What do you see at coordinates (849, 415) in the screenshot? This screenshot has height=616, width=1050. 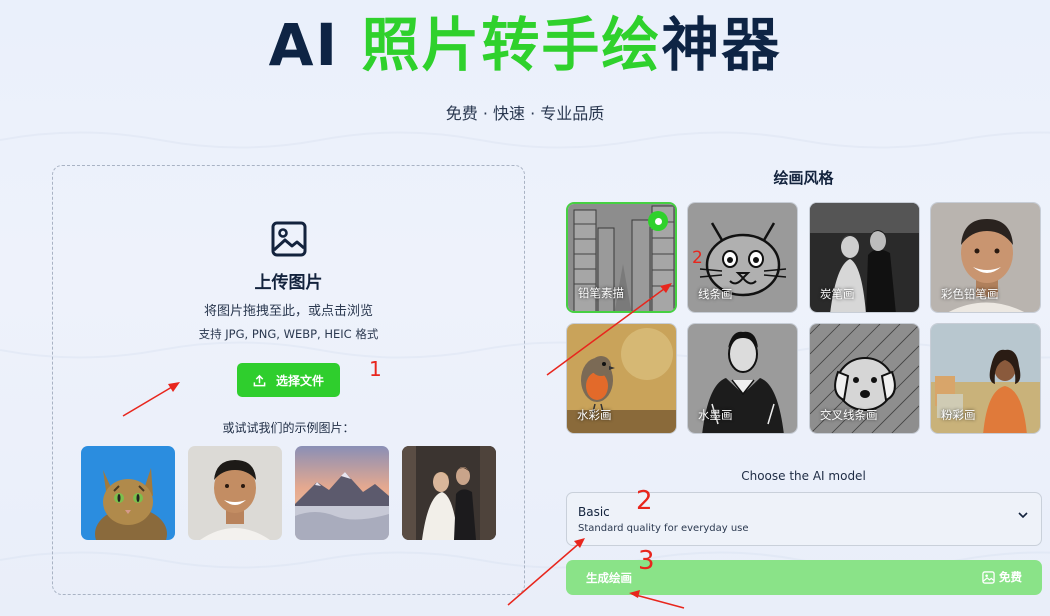 I see `style-label: 交叉线条画` at bounding box center [849, 415].